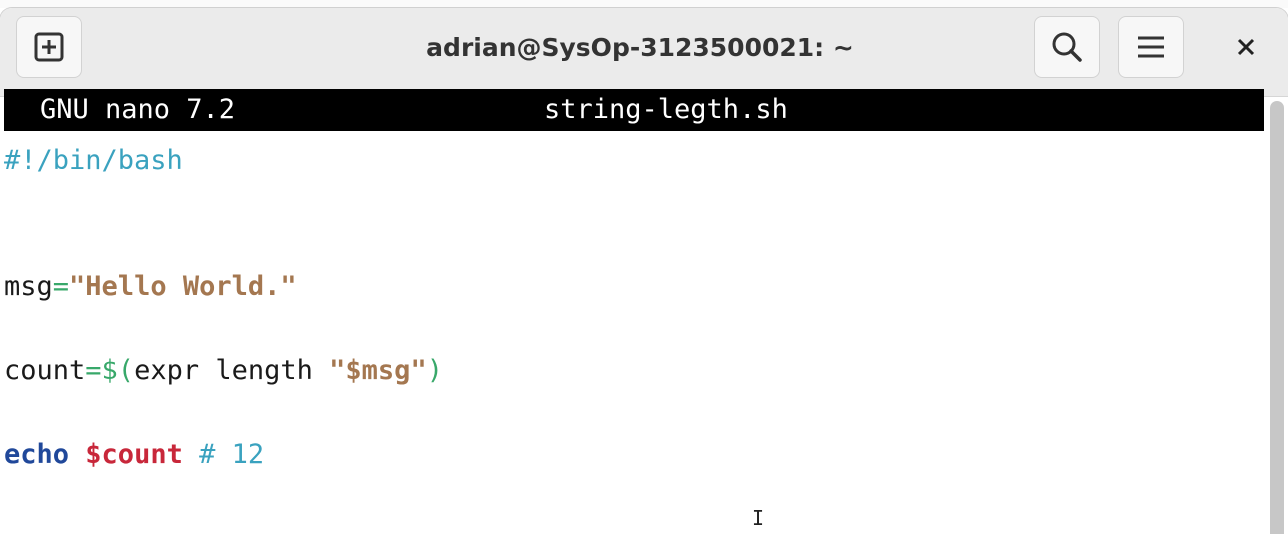 Image resolution: width=1288 pixels, height=534 pixels. What do you see at coordinates (119, 4) in the screenshot?
I see `background-text` at bounding box center [119, 4].